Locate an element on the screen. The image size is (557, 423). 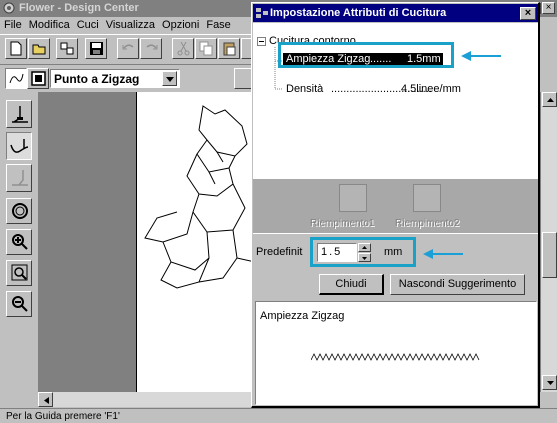
menu-file: File is located at coordinates (13, 25).